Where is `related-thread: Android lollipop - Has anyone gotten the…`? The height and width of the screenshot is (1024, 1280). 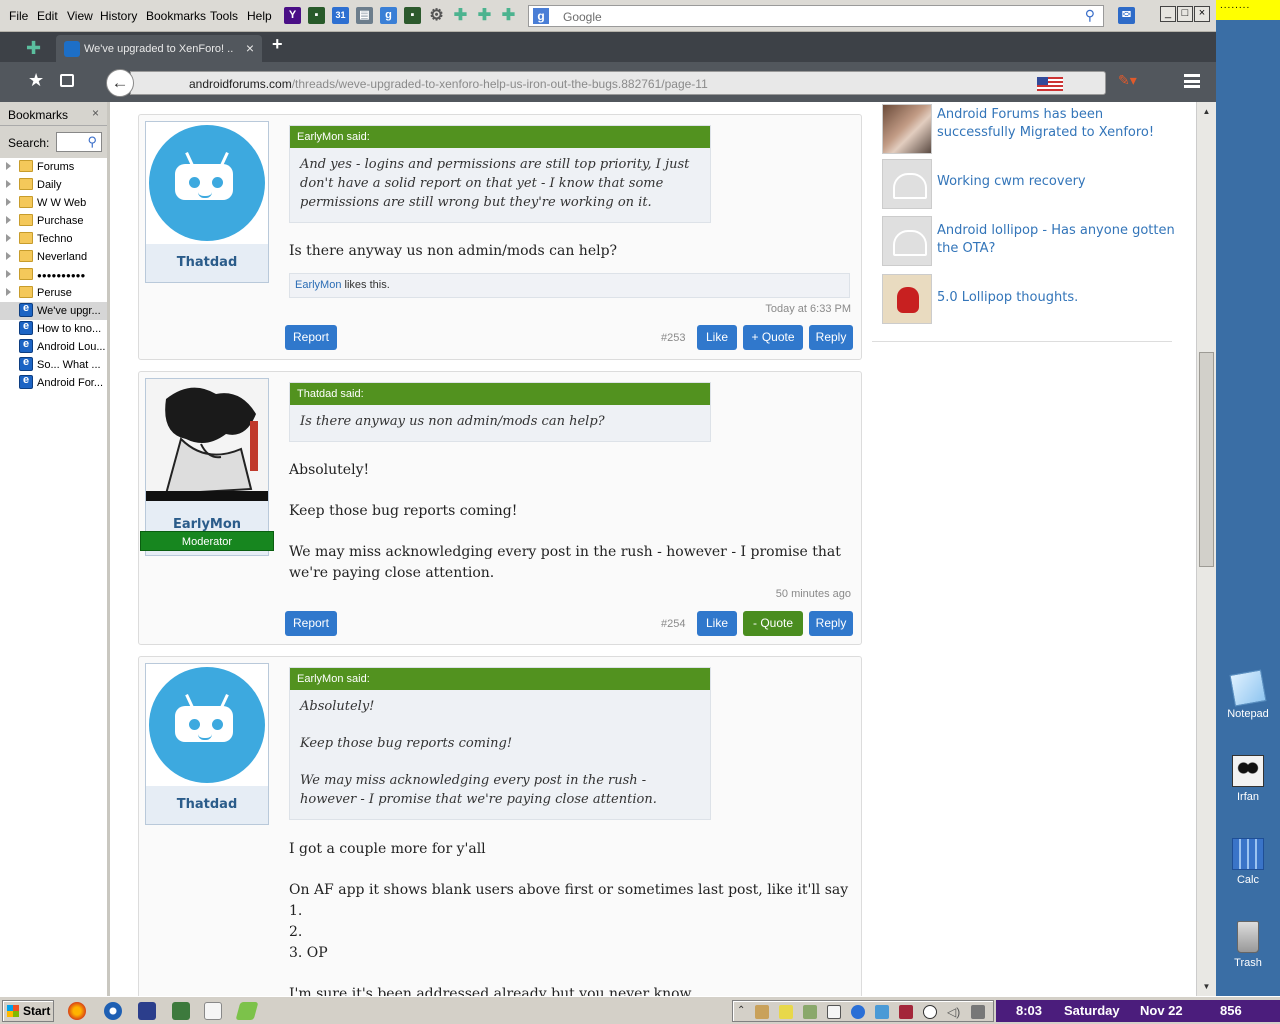
related-thread: Android lollipop - Has anyone gotten the… is located at coordinates (1032, 241).